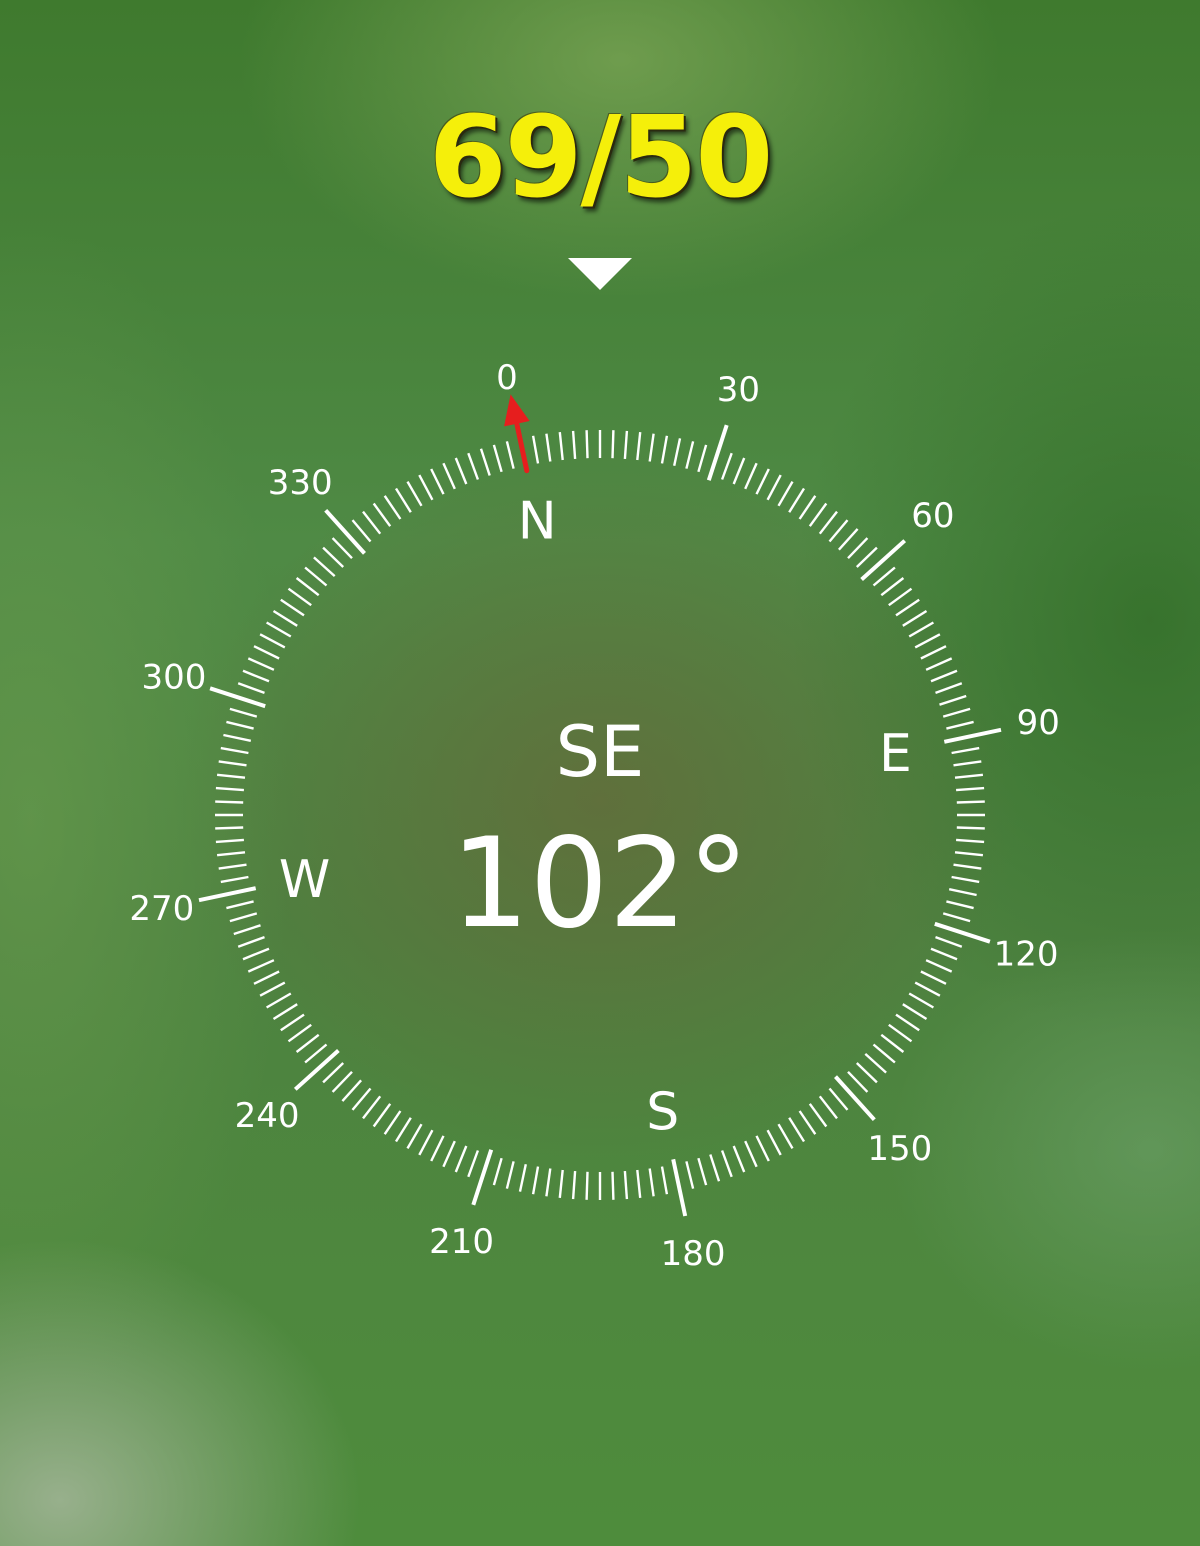 The height and width of the screenshot is (1546, 1200). What do you see at coordinates (507, 378) in the screenshot?
I see `degree-label-0: 0` at bounding box center [507, 378].